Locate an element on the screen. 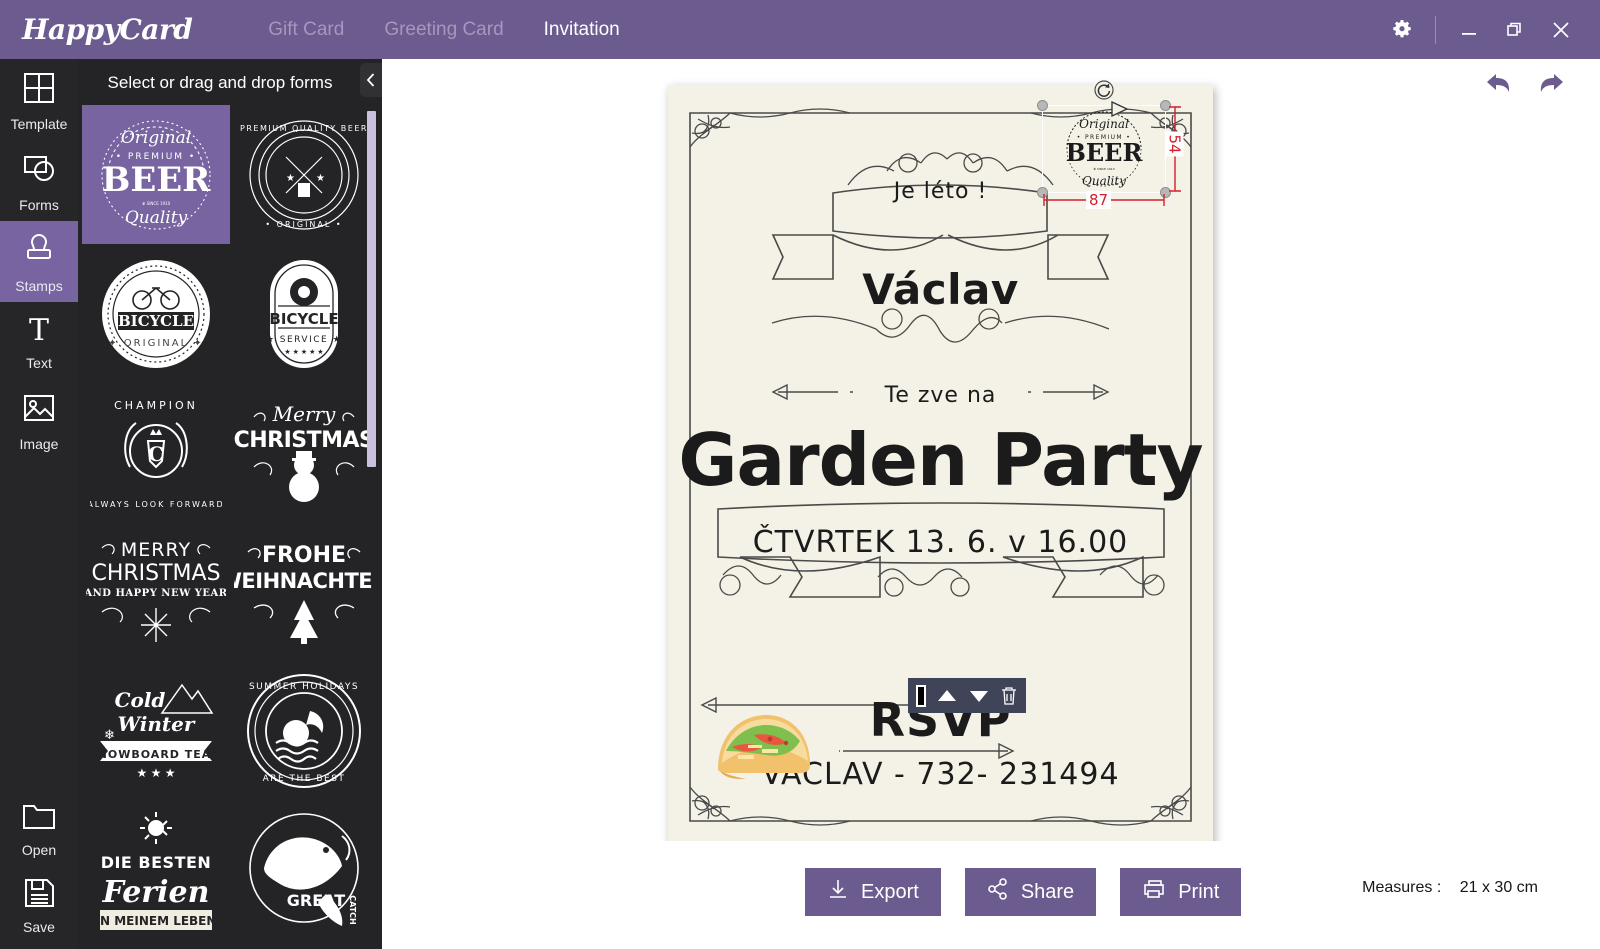 Image resolution: width=1600 pixels, height=949 pixels. rail-item-image: Image is located at coordinates (39, 419).